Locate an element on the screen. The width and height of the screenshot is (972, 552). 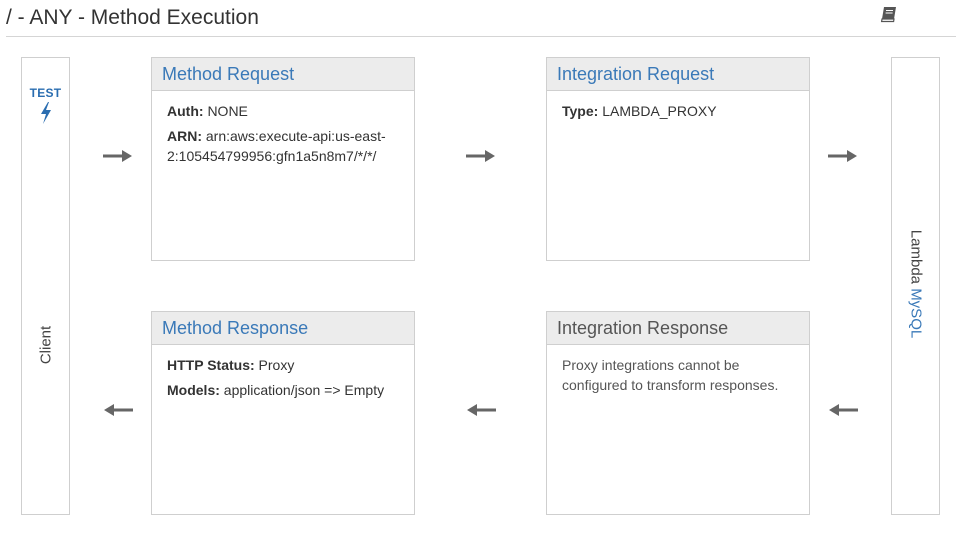
test-label: TEST is located at coordinates (45, 93).